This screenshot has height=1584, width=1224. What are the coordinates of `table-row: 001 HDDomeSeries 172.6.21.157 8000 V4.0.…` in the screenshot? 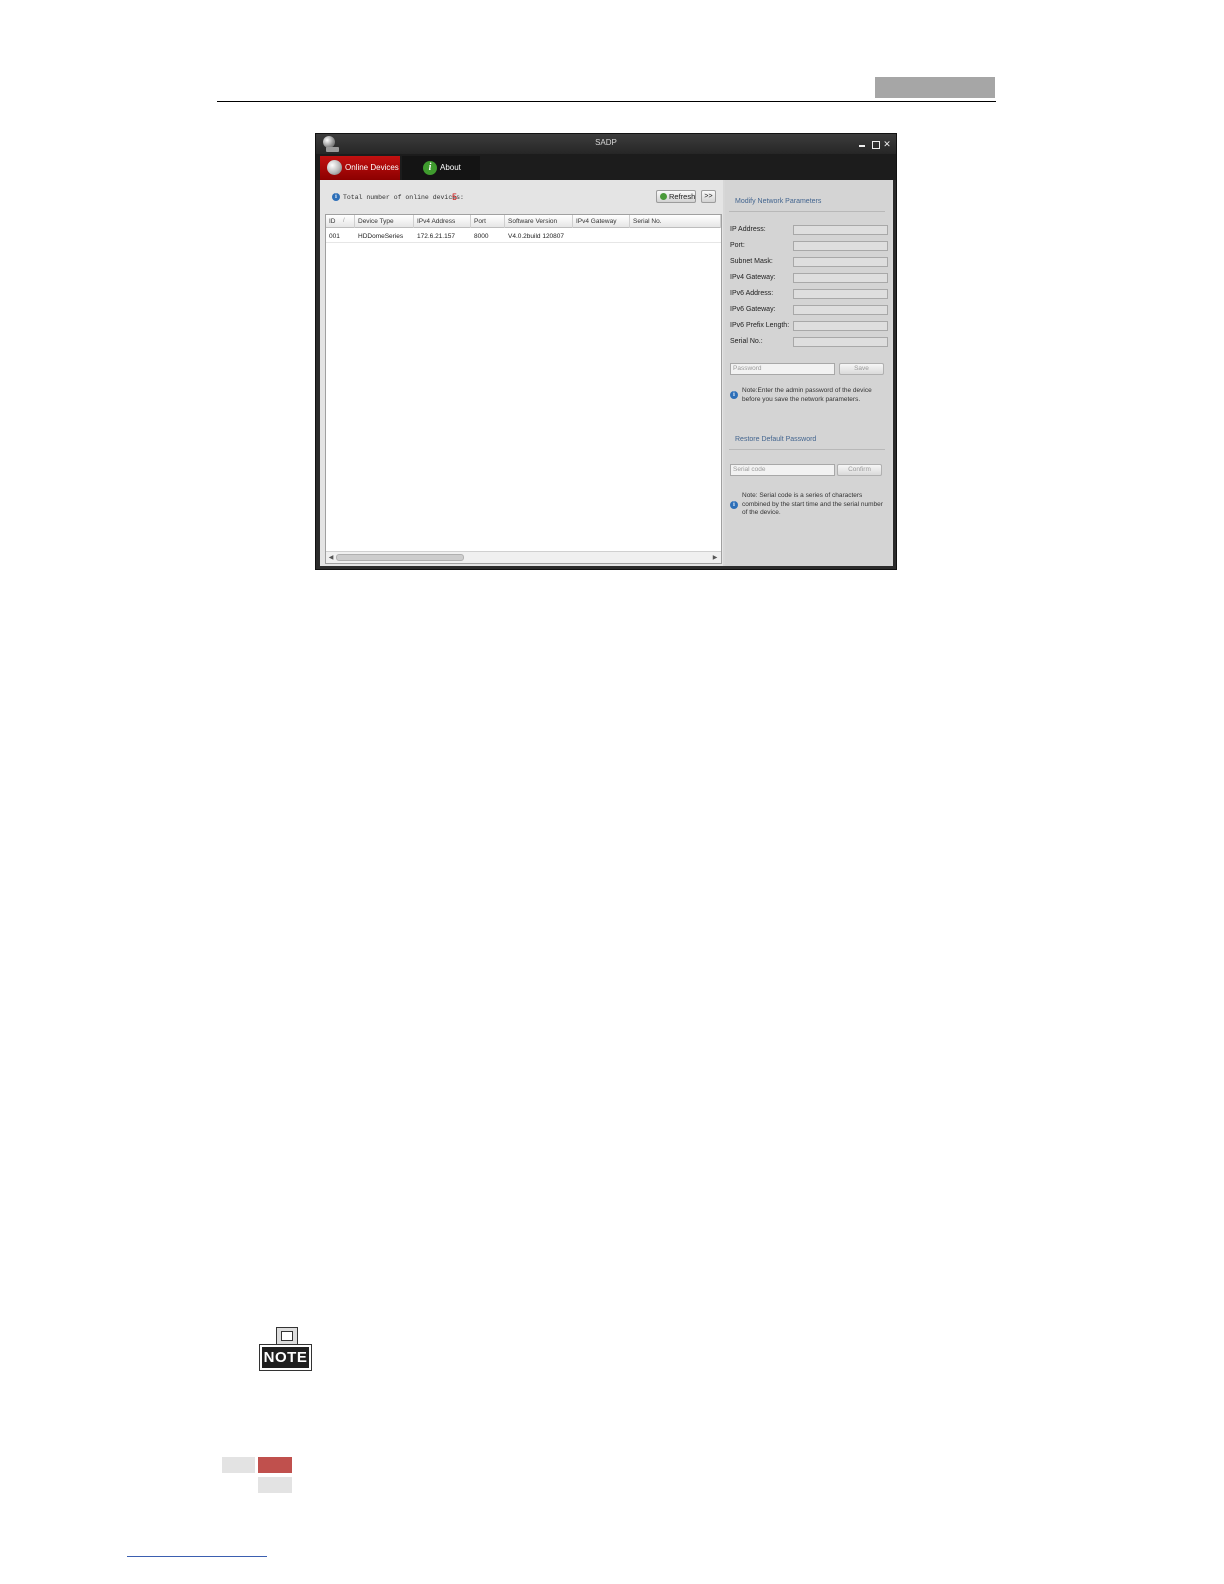 It's located at (523, 236).